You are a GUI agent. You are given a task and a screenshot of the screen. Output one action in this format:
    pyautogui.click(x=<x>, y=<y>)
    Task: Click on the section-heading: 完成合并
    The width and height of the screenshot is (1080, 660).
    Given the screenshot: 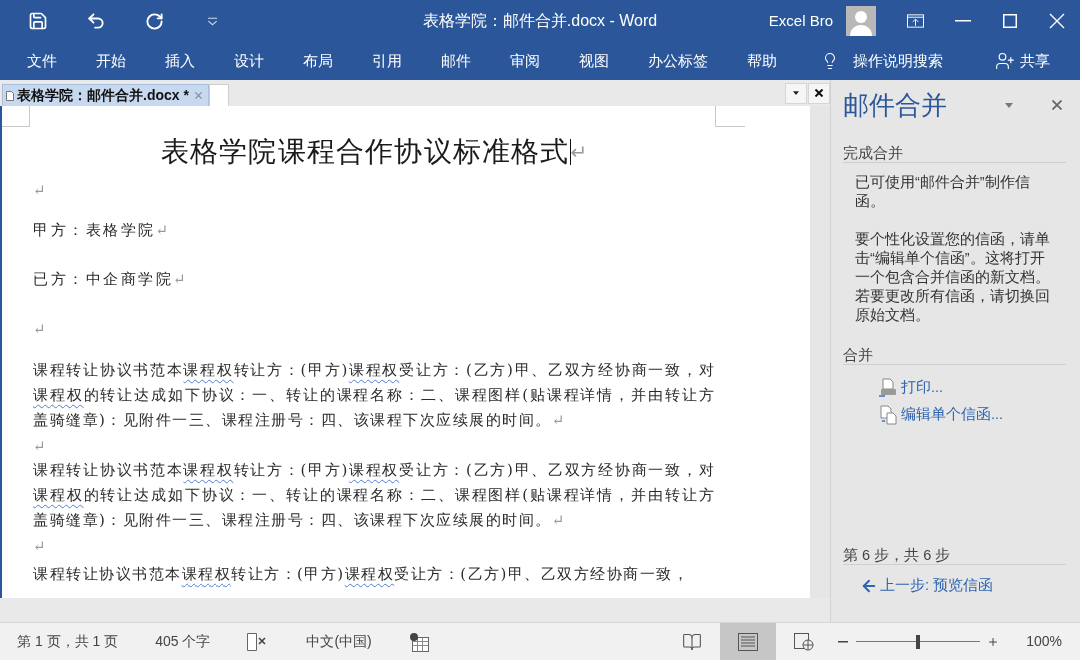 What is the action you would take?
    pyautogui.click(x=954, y=153)
    